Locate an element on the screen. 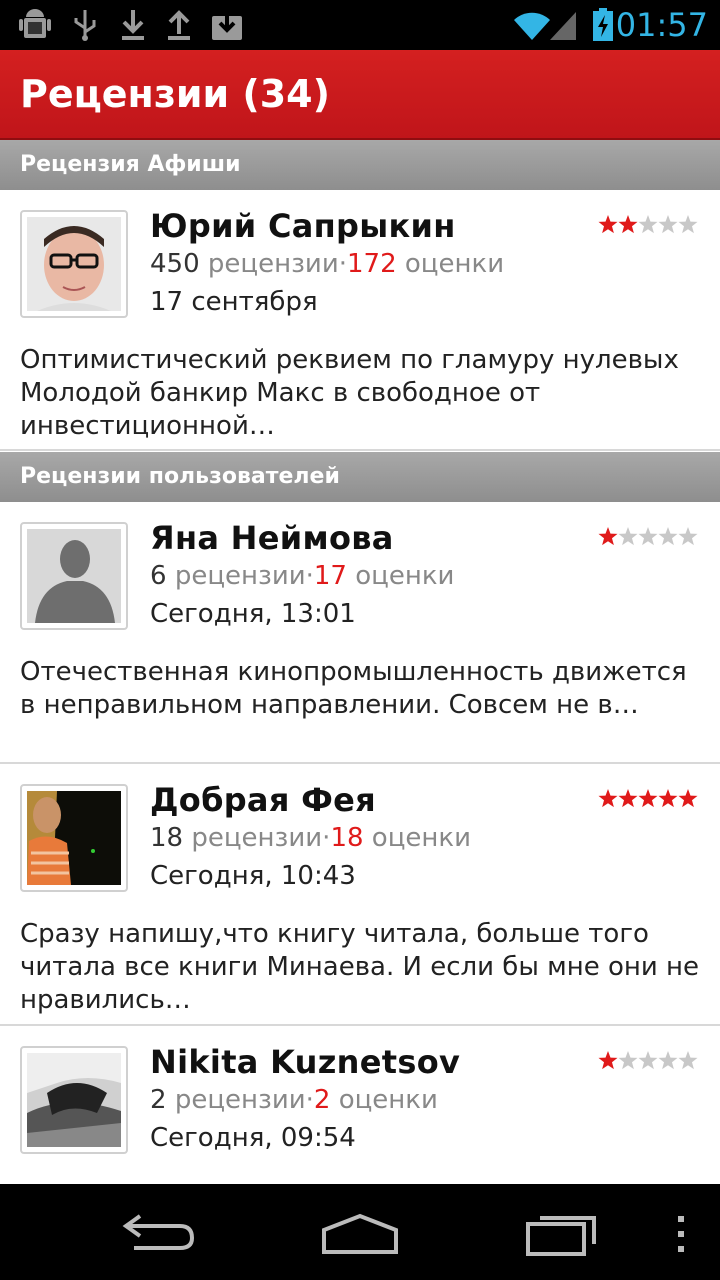 The height and width of the screenshot is (1280, 720). download-box-icon is located at coordinates (227, 26).